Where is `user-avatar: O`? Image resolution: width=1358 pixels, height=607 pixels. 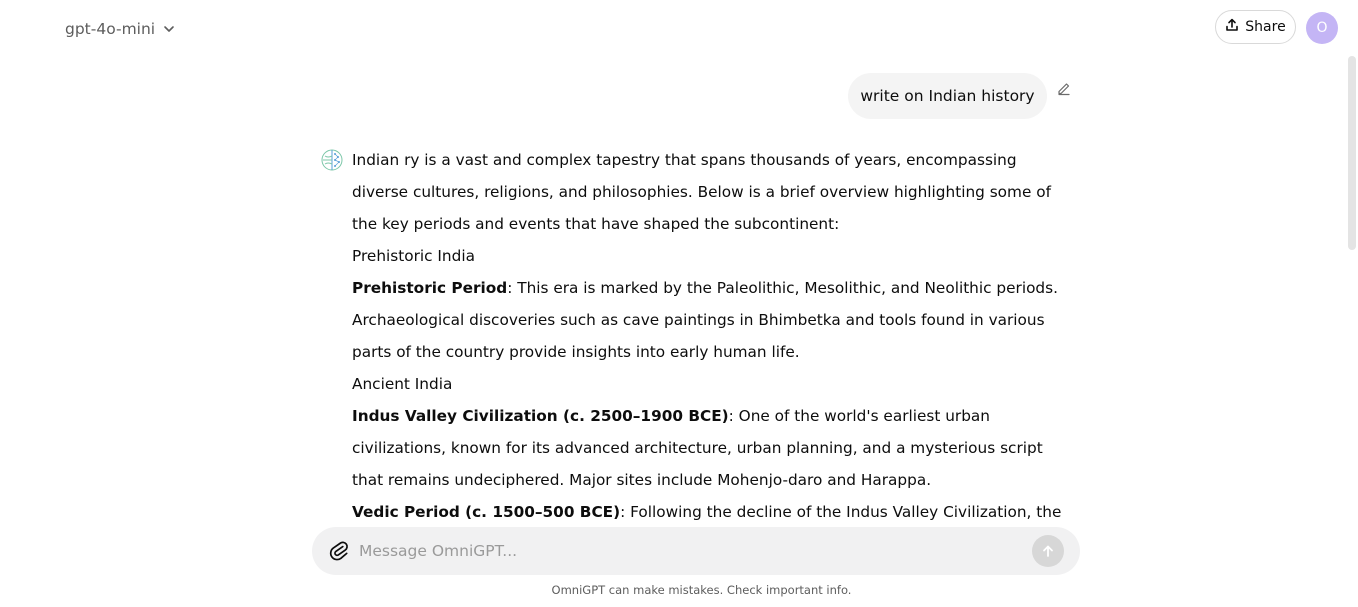
user-avatar: O is located at coordinates (1322, 28).